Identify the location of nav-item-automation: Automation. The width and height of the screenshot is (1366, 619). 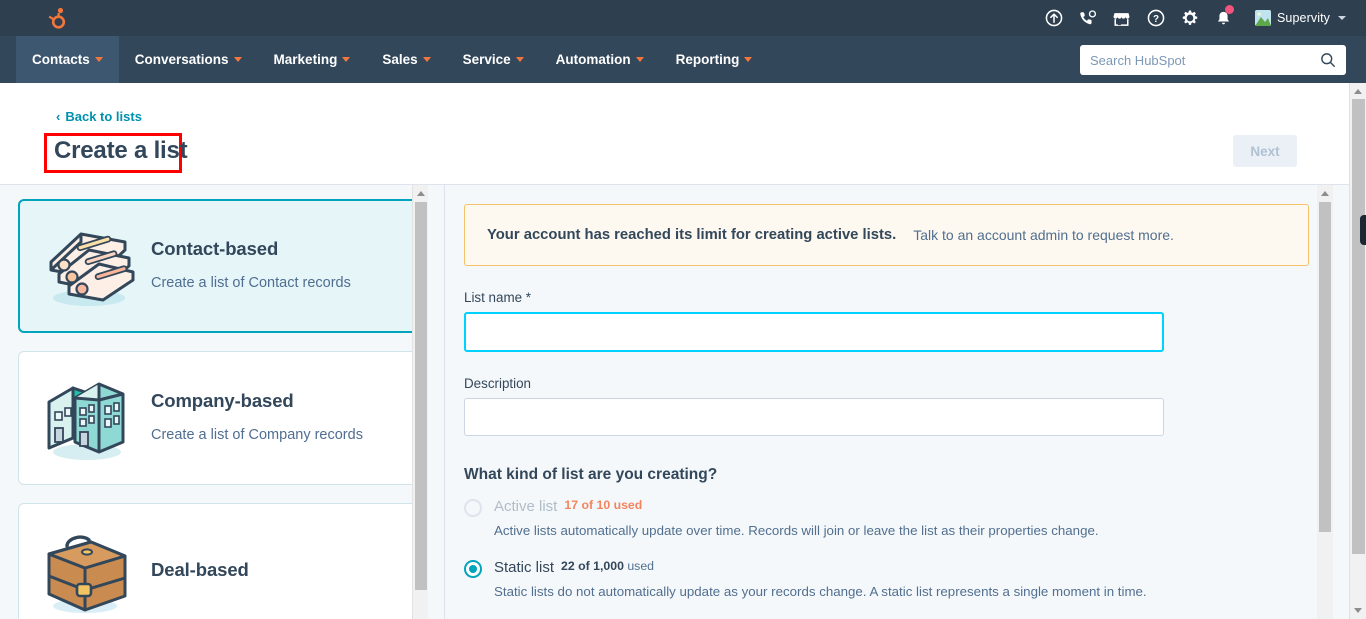
(600, 59).